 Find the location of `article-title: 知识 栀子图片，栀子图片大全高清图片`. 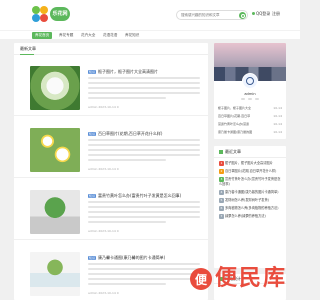

article-title: 知识 栀子图片，栀子图片大全高清图片 is located at coordinates (146, 72).